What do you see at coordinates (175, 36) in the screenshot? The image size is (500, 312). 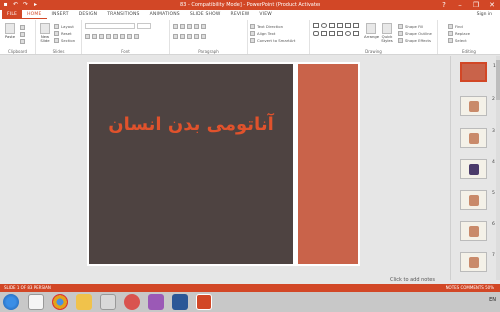 I see `align-left-icon` at bounding box center [175, 36].